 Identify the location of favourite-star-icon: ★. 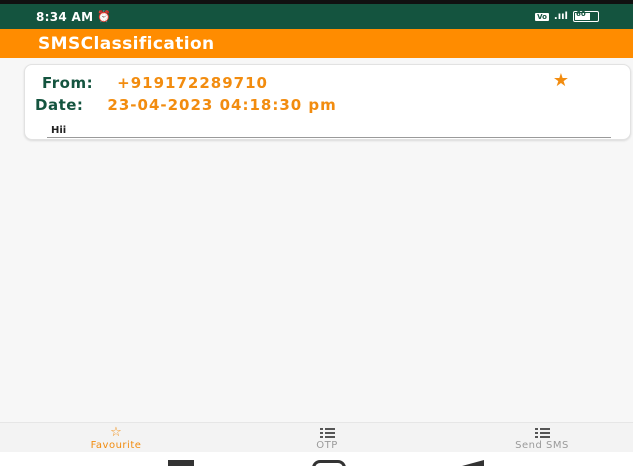
(561, 81).